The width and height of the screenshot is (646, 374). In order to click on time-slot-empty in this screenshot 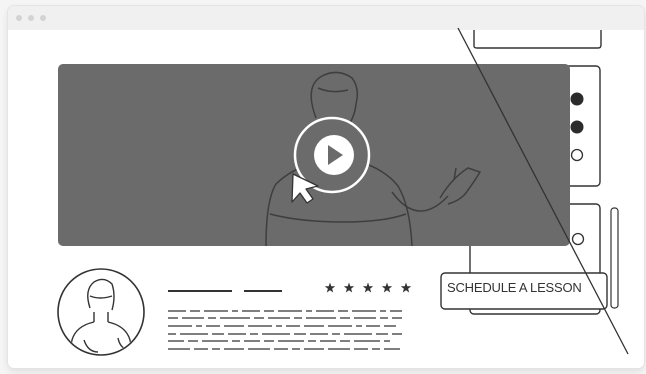, I will do `click(578, 239)`.